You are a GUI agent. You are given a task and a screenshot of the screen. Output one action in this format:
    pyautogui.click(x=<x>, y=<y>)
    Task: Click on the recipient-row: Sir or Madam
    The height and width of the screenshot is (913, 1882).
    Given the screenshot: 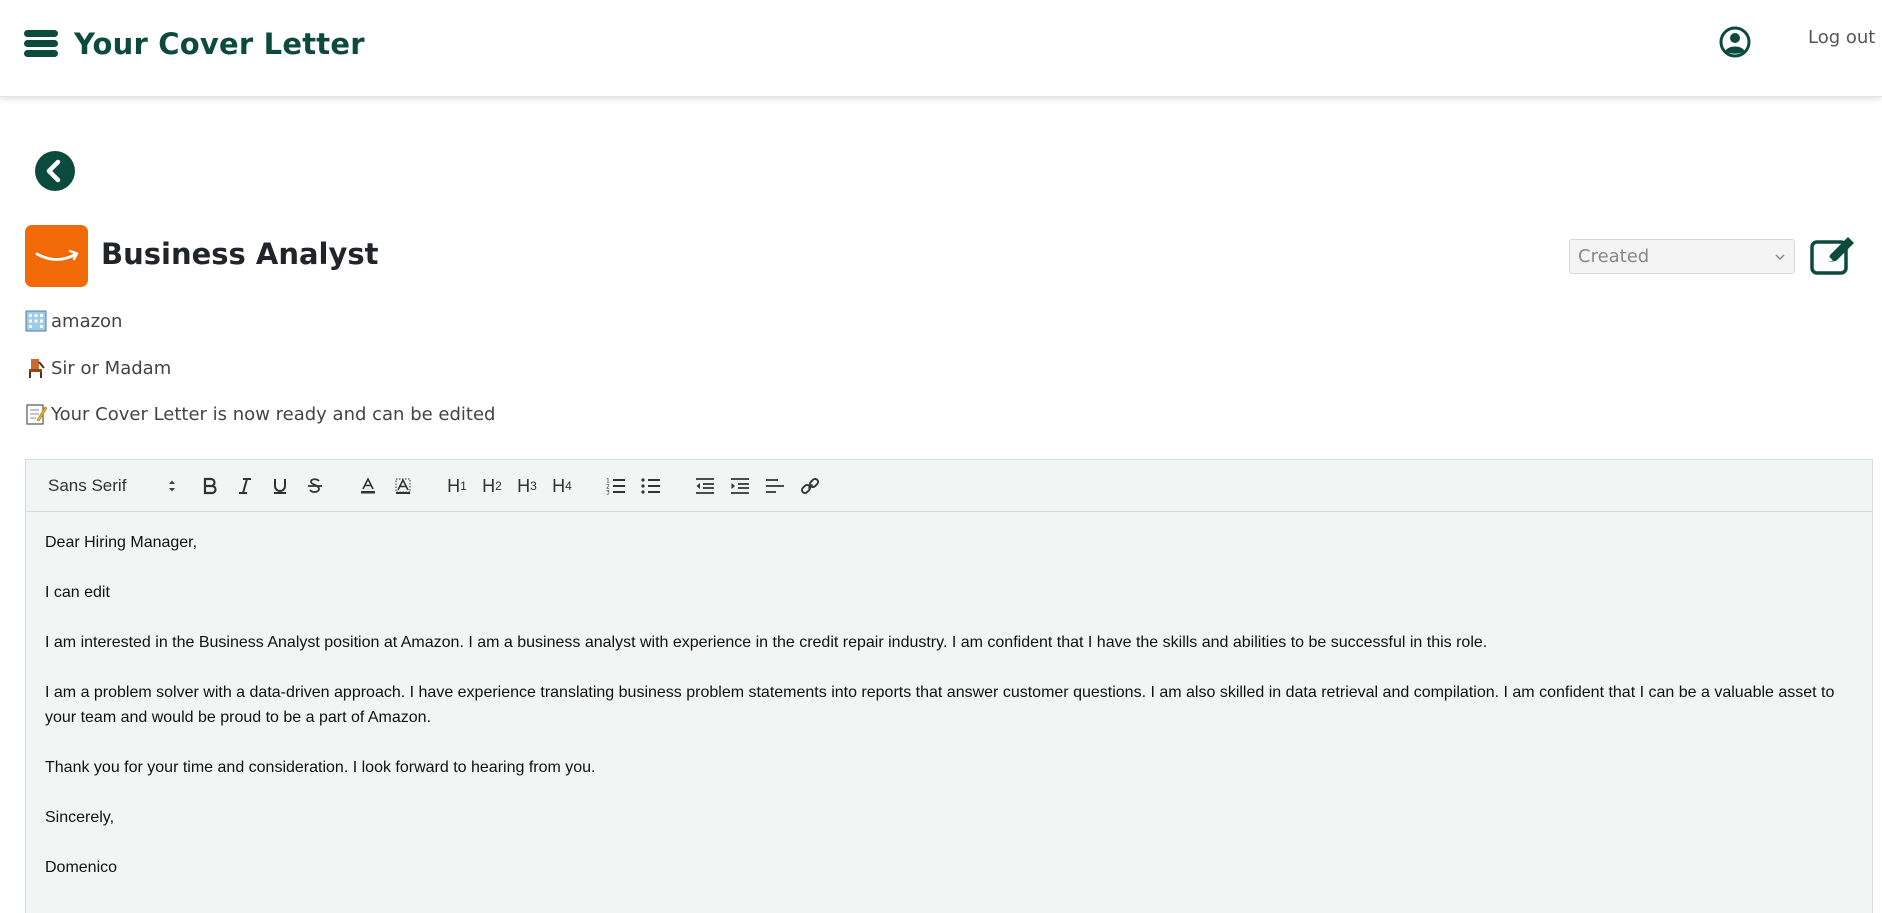 What is the action you would take?
    pyautogui.click(x=98, y=368)
    